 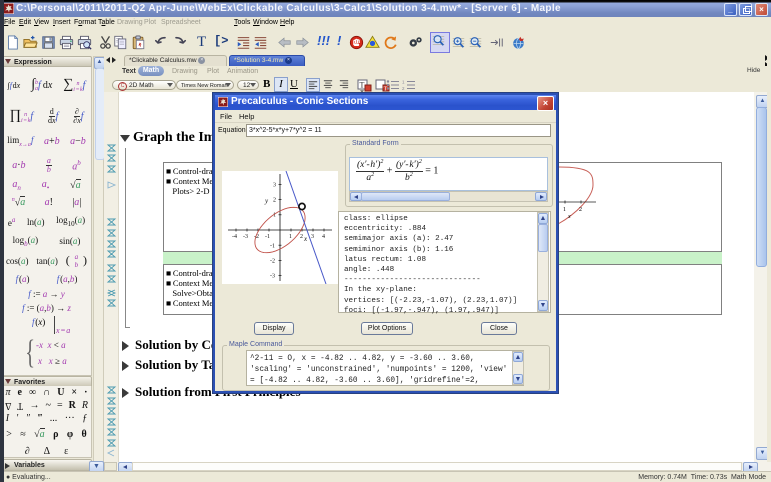 I want to click on svg-text: T, so click(x=362, y=85).